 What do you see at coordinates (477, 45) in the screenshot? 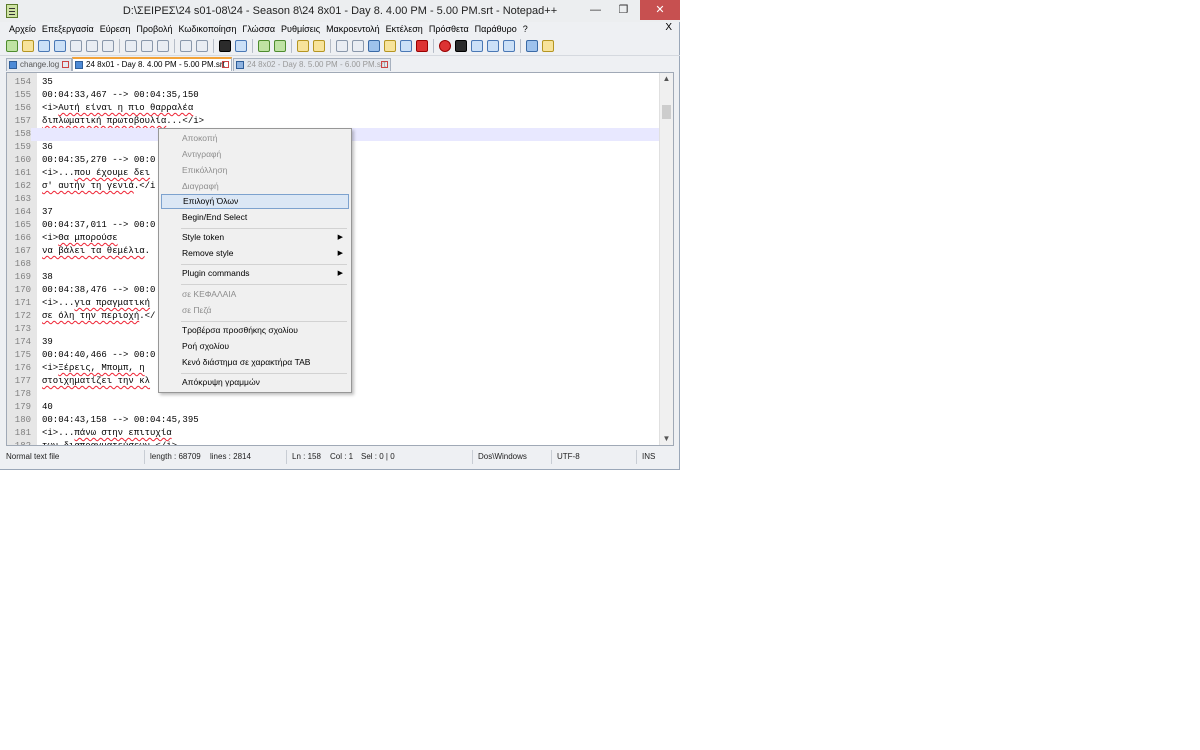
I see `play-macro-icon` at bounding box center [477, 45].